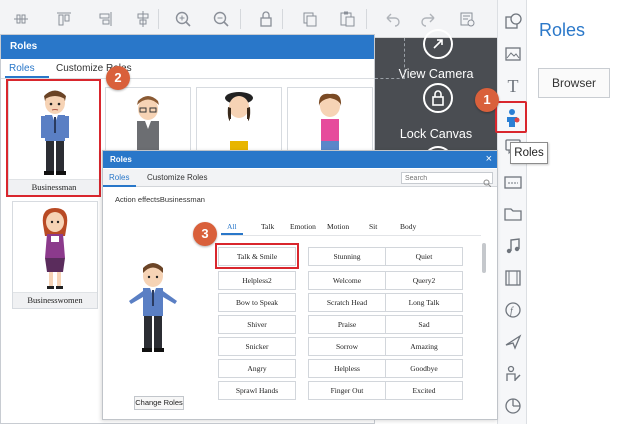  I want to click on action-item: Finger Out, so click(347, 390).